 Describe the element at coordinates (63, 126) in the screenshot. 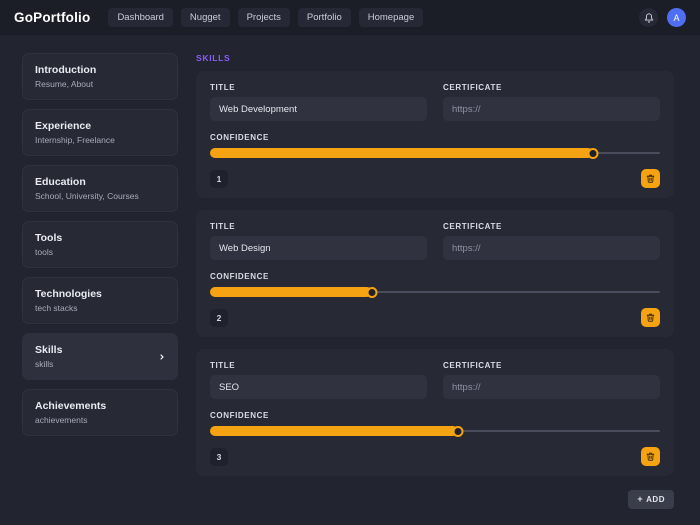

I see `sidebar-item-title: Experience` at that location.